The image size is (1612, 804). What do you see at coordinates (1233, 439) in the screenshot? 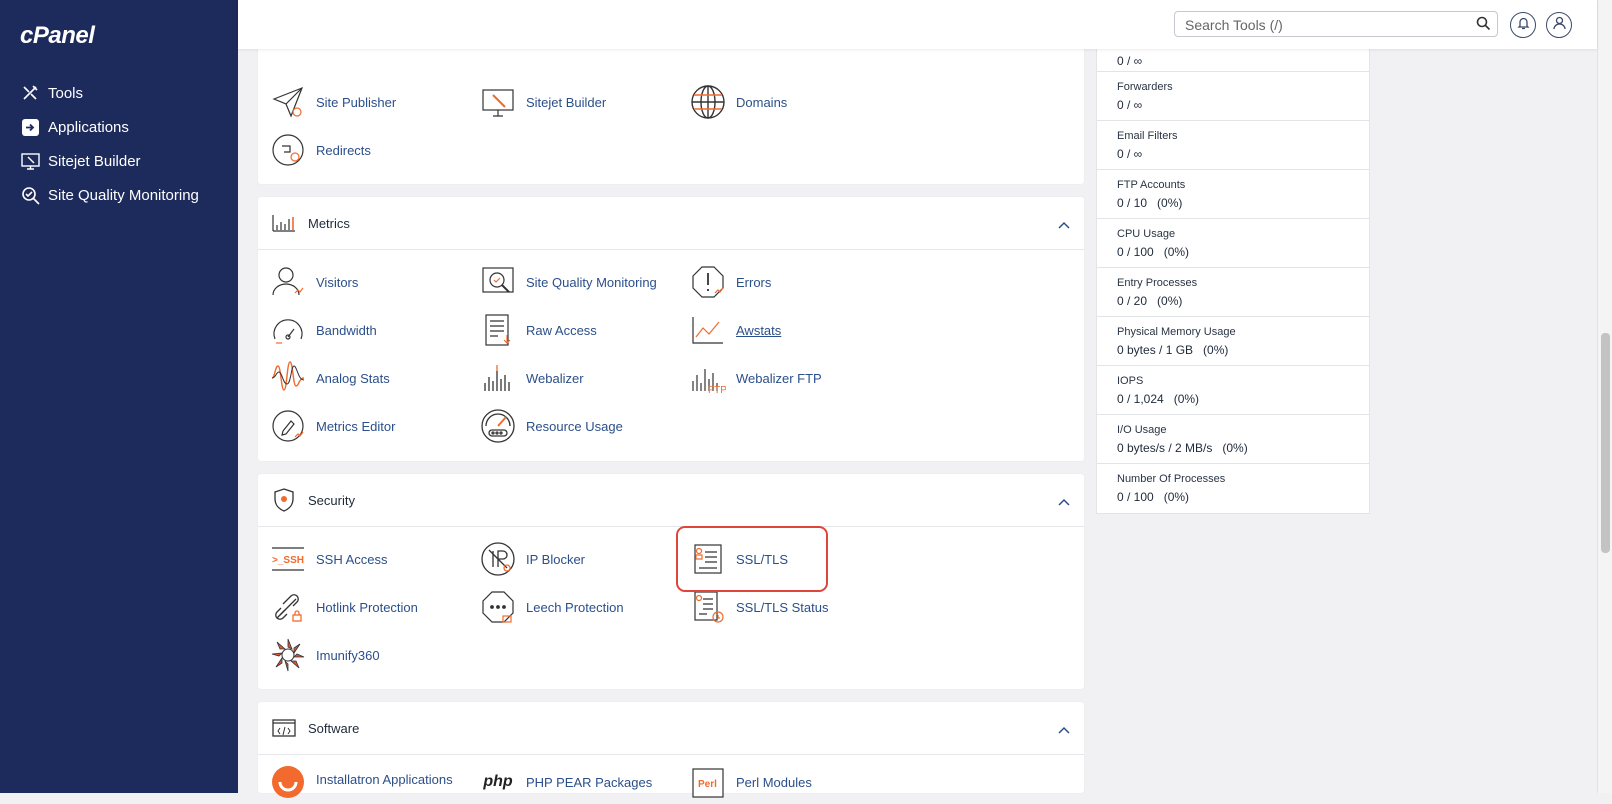
I see `stat-row: I/O Usage 0 bytes/s / 2 MB/s (0%)` at bounding box center [1233, 439].